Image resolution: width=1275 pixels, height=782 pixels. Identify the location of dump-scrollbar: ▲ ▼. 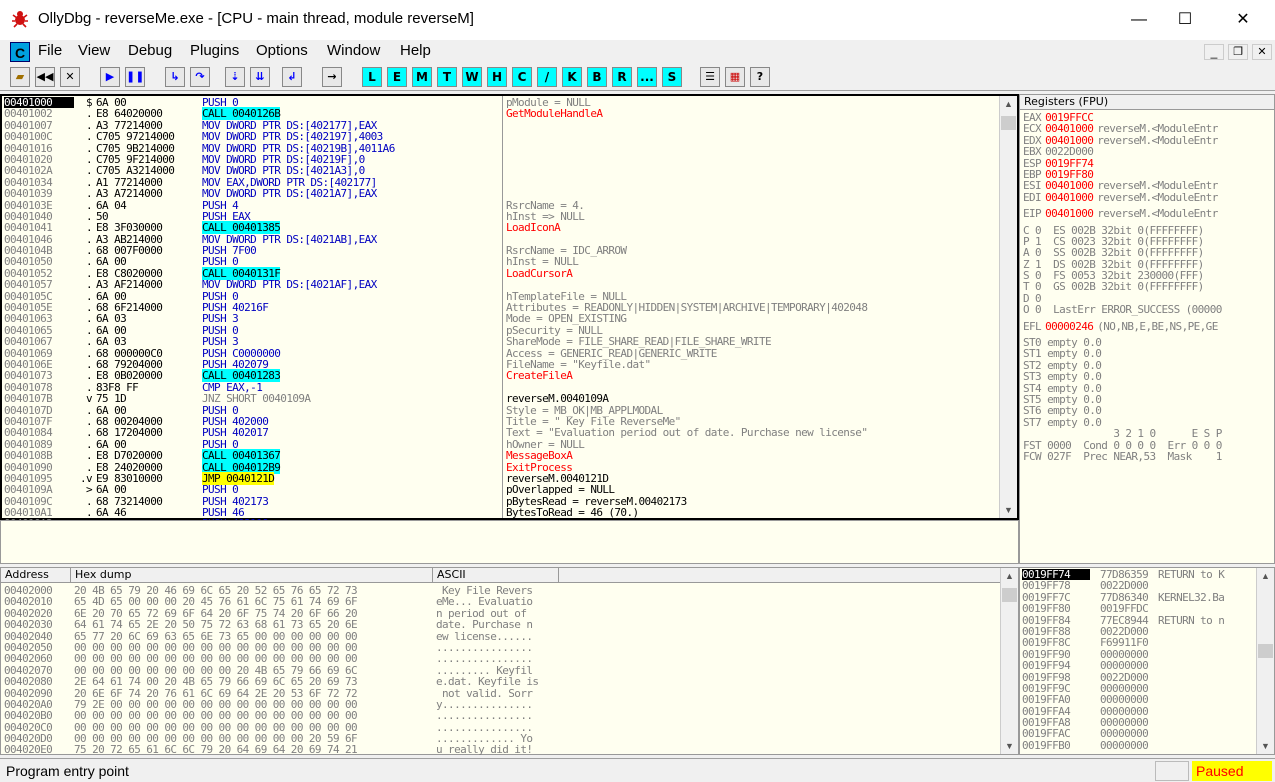
(1009, 661).